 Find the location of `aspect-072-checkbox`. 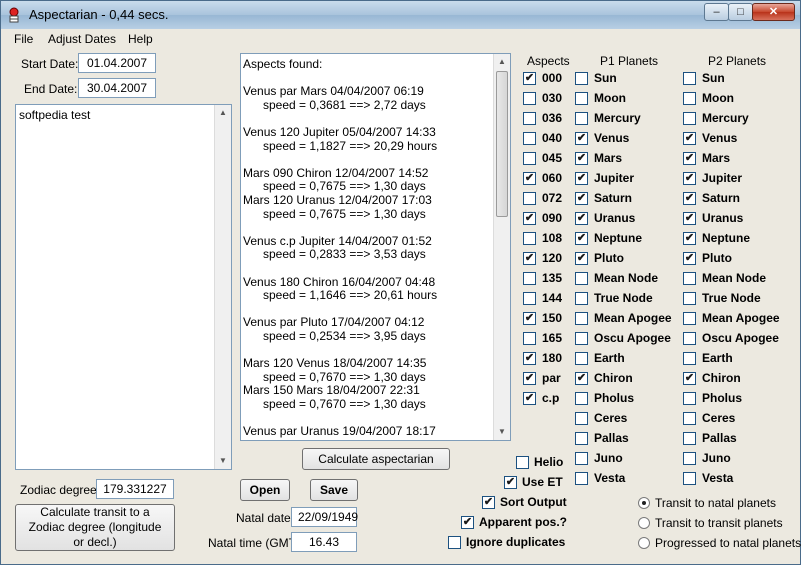

aspect-072-checkbox is located at coordinates (529, 198).